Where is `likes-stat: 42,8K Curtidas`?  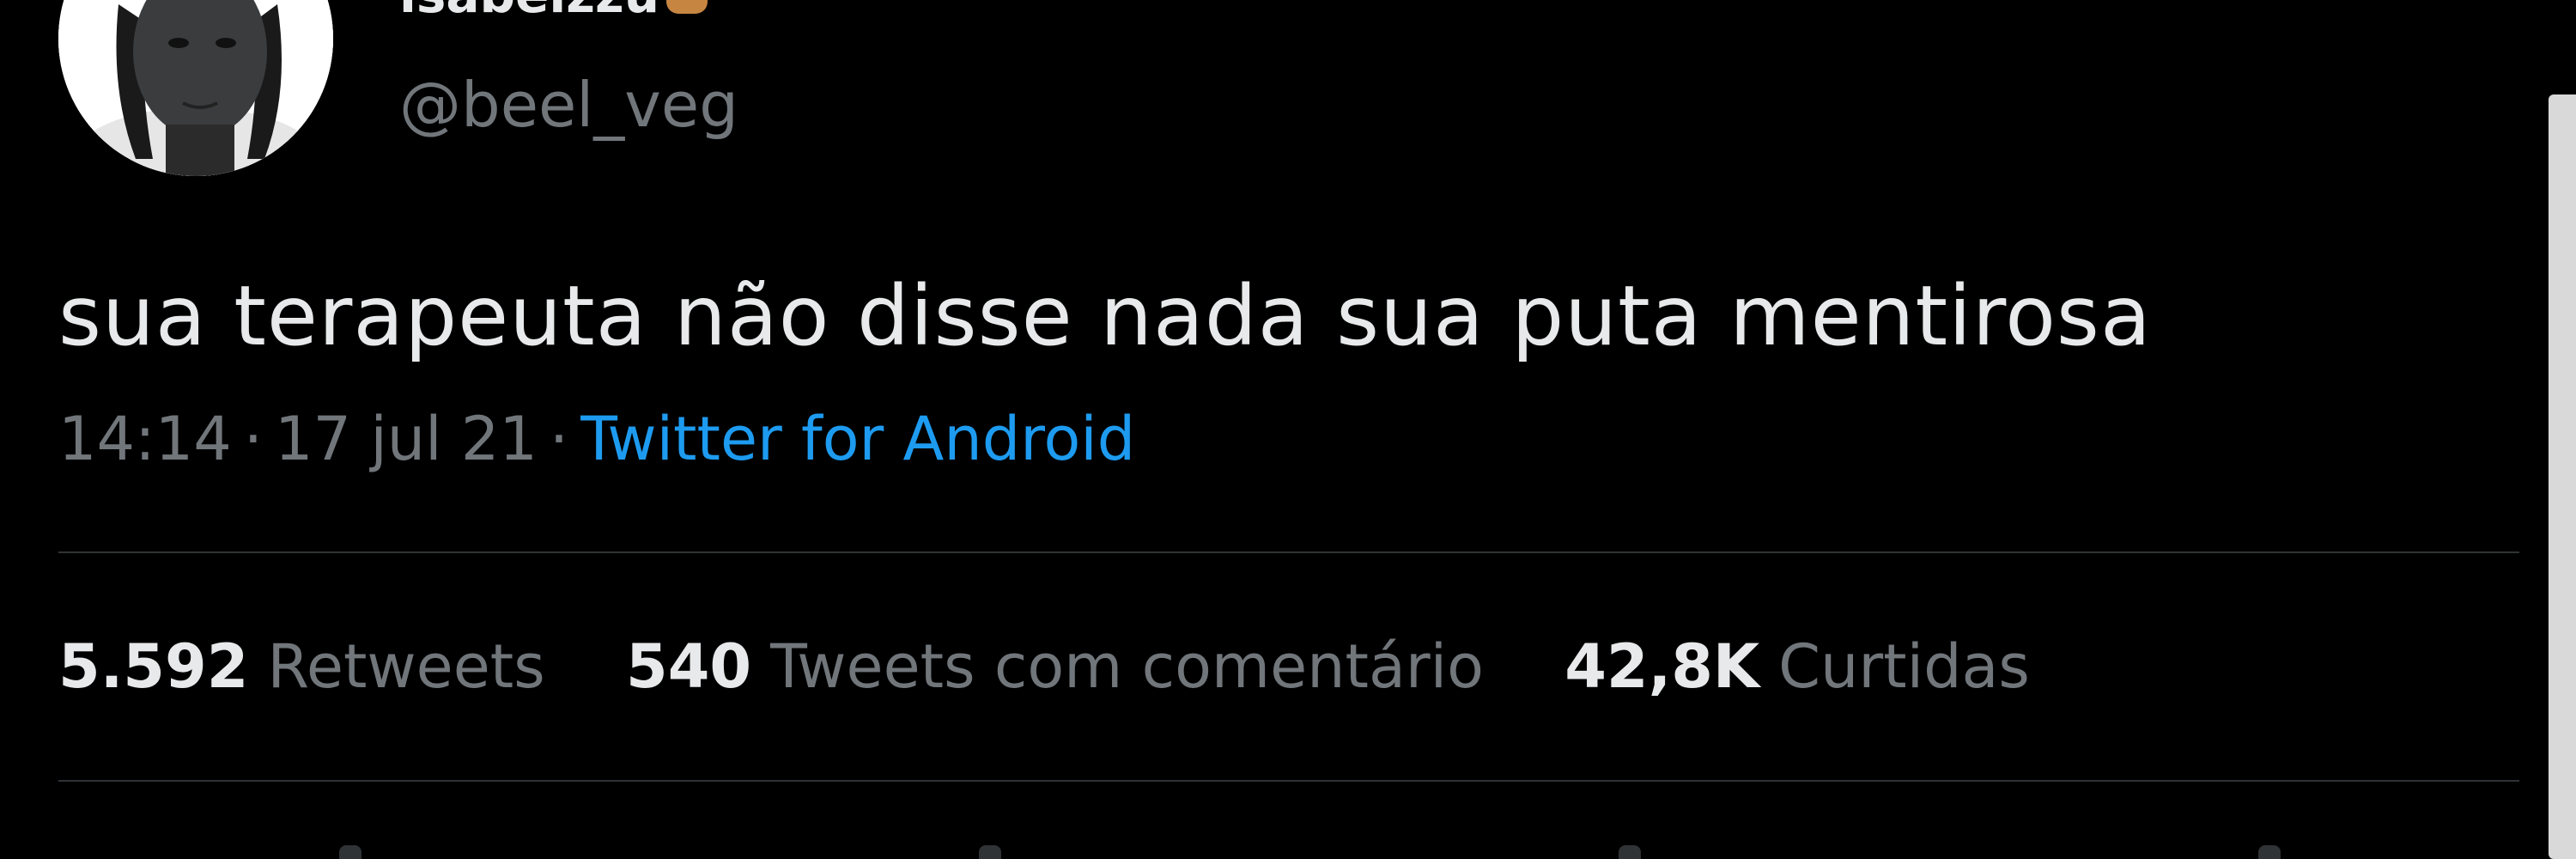 likes-stat: 42,8K Curtidas is located at coordinates (1797, 666).